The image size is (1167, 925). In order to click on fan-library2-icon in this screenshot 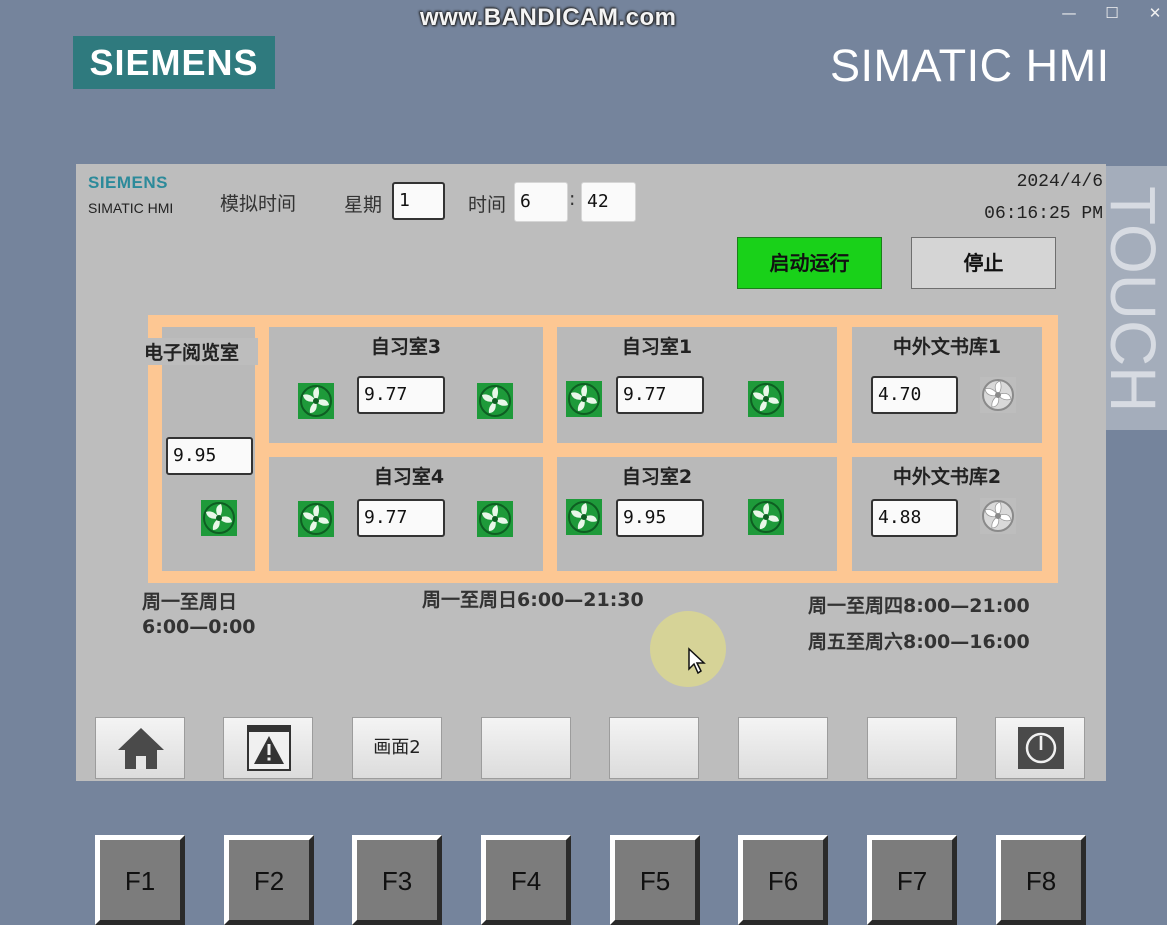, I will do `click(998, 516)`.